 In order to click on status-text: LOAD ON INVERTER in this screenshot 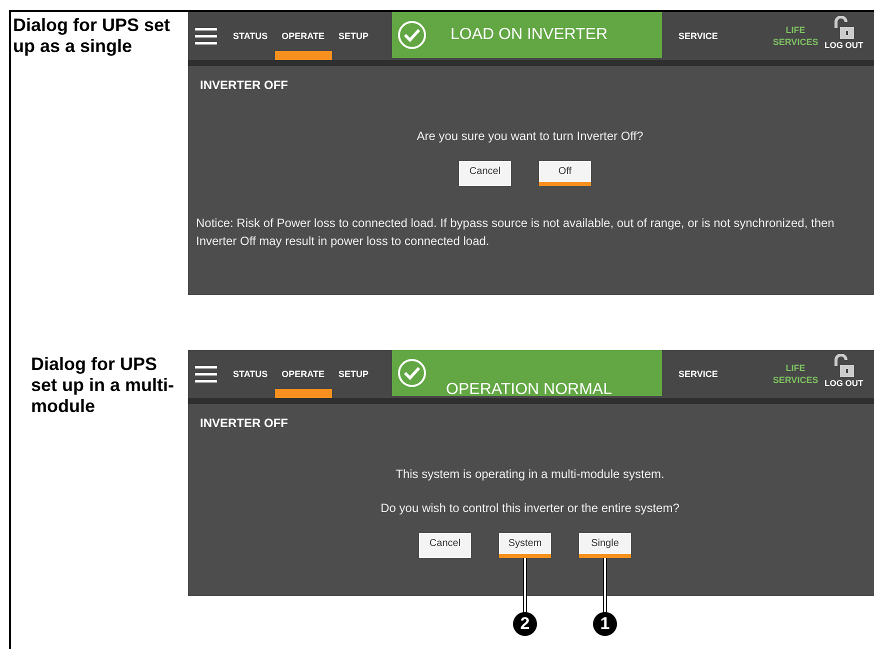, I will do `click(529, 35)`.